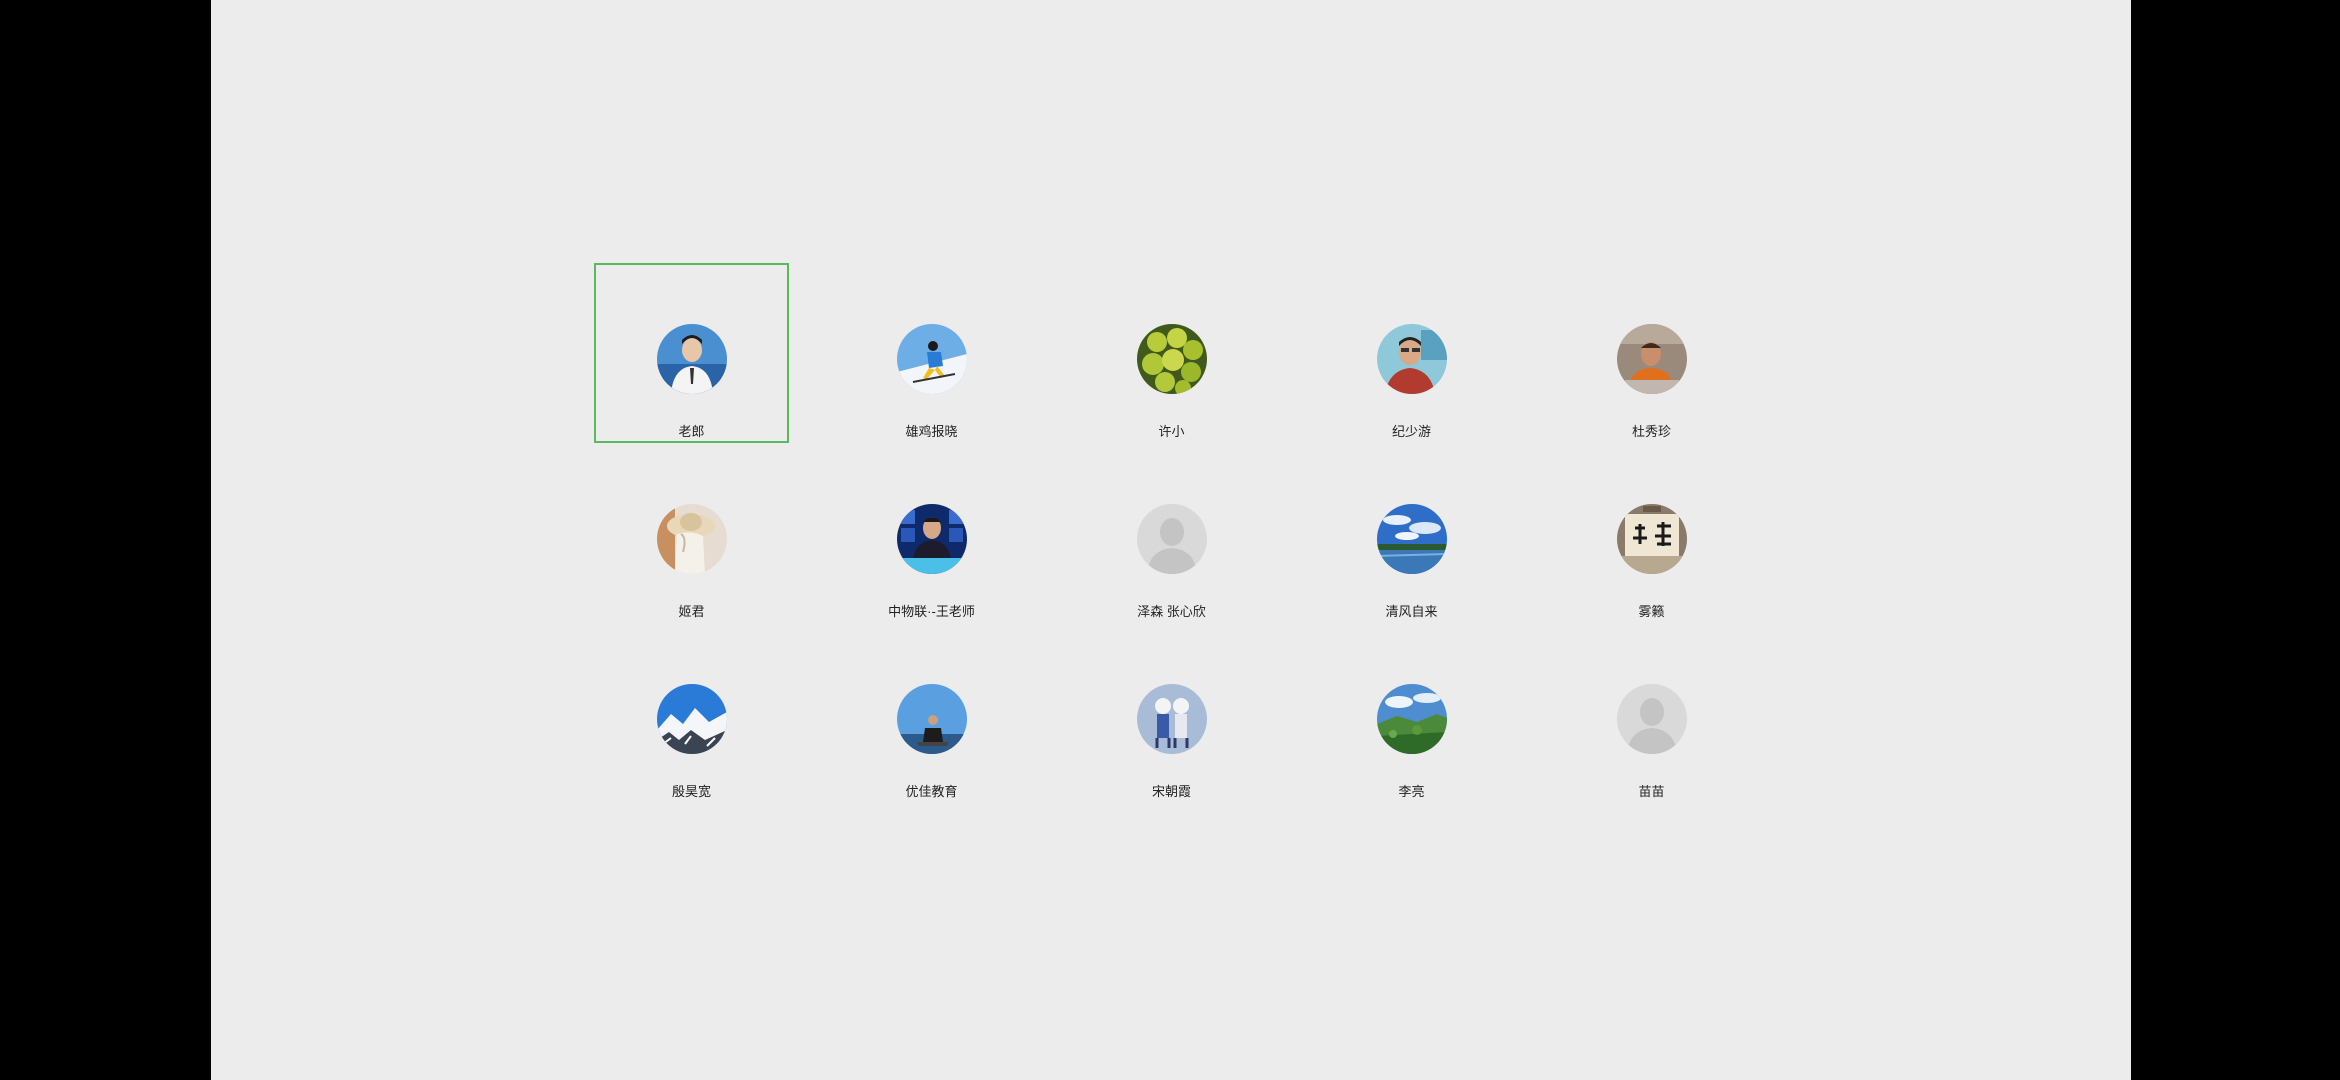  What do you see at coordinates (931, 791) in the screenshot?
I see `contact-name: 优佳教育` at bounding box center [931, 791].